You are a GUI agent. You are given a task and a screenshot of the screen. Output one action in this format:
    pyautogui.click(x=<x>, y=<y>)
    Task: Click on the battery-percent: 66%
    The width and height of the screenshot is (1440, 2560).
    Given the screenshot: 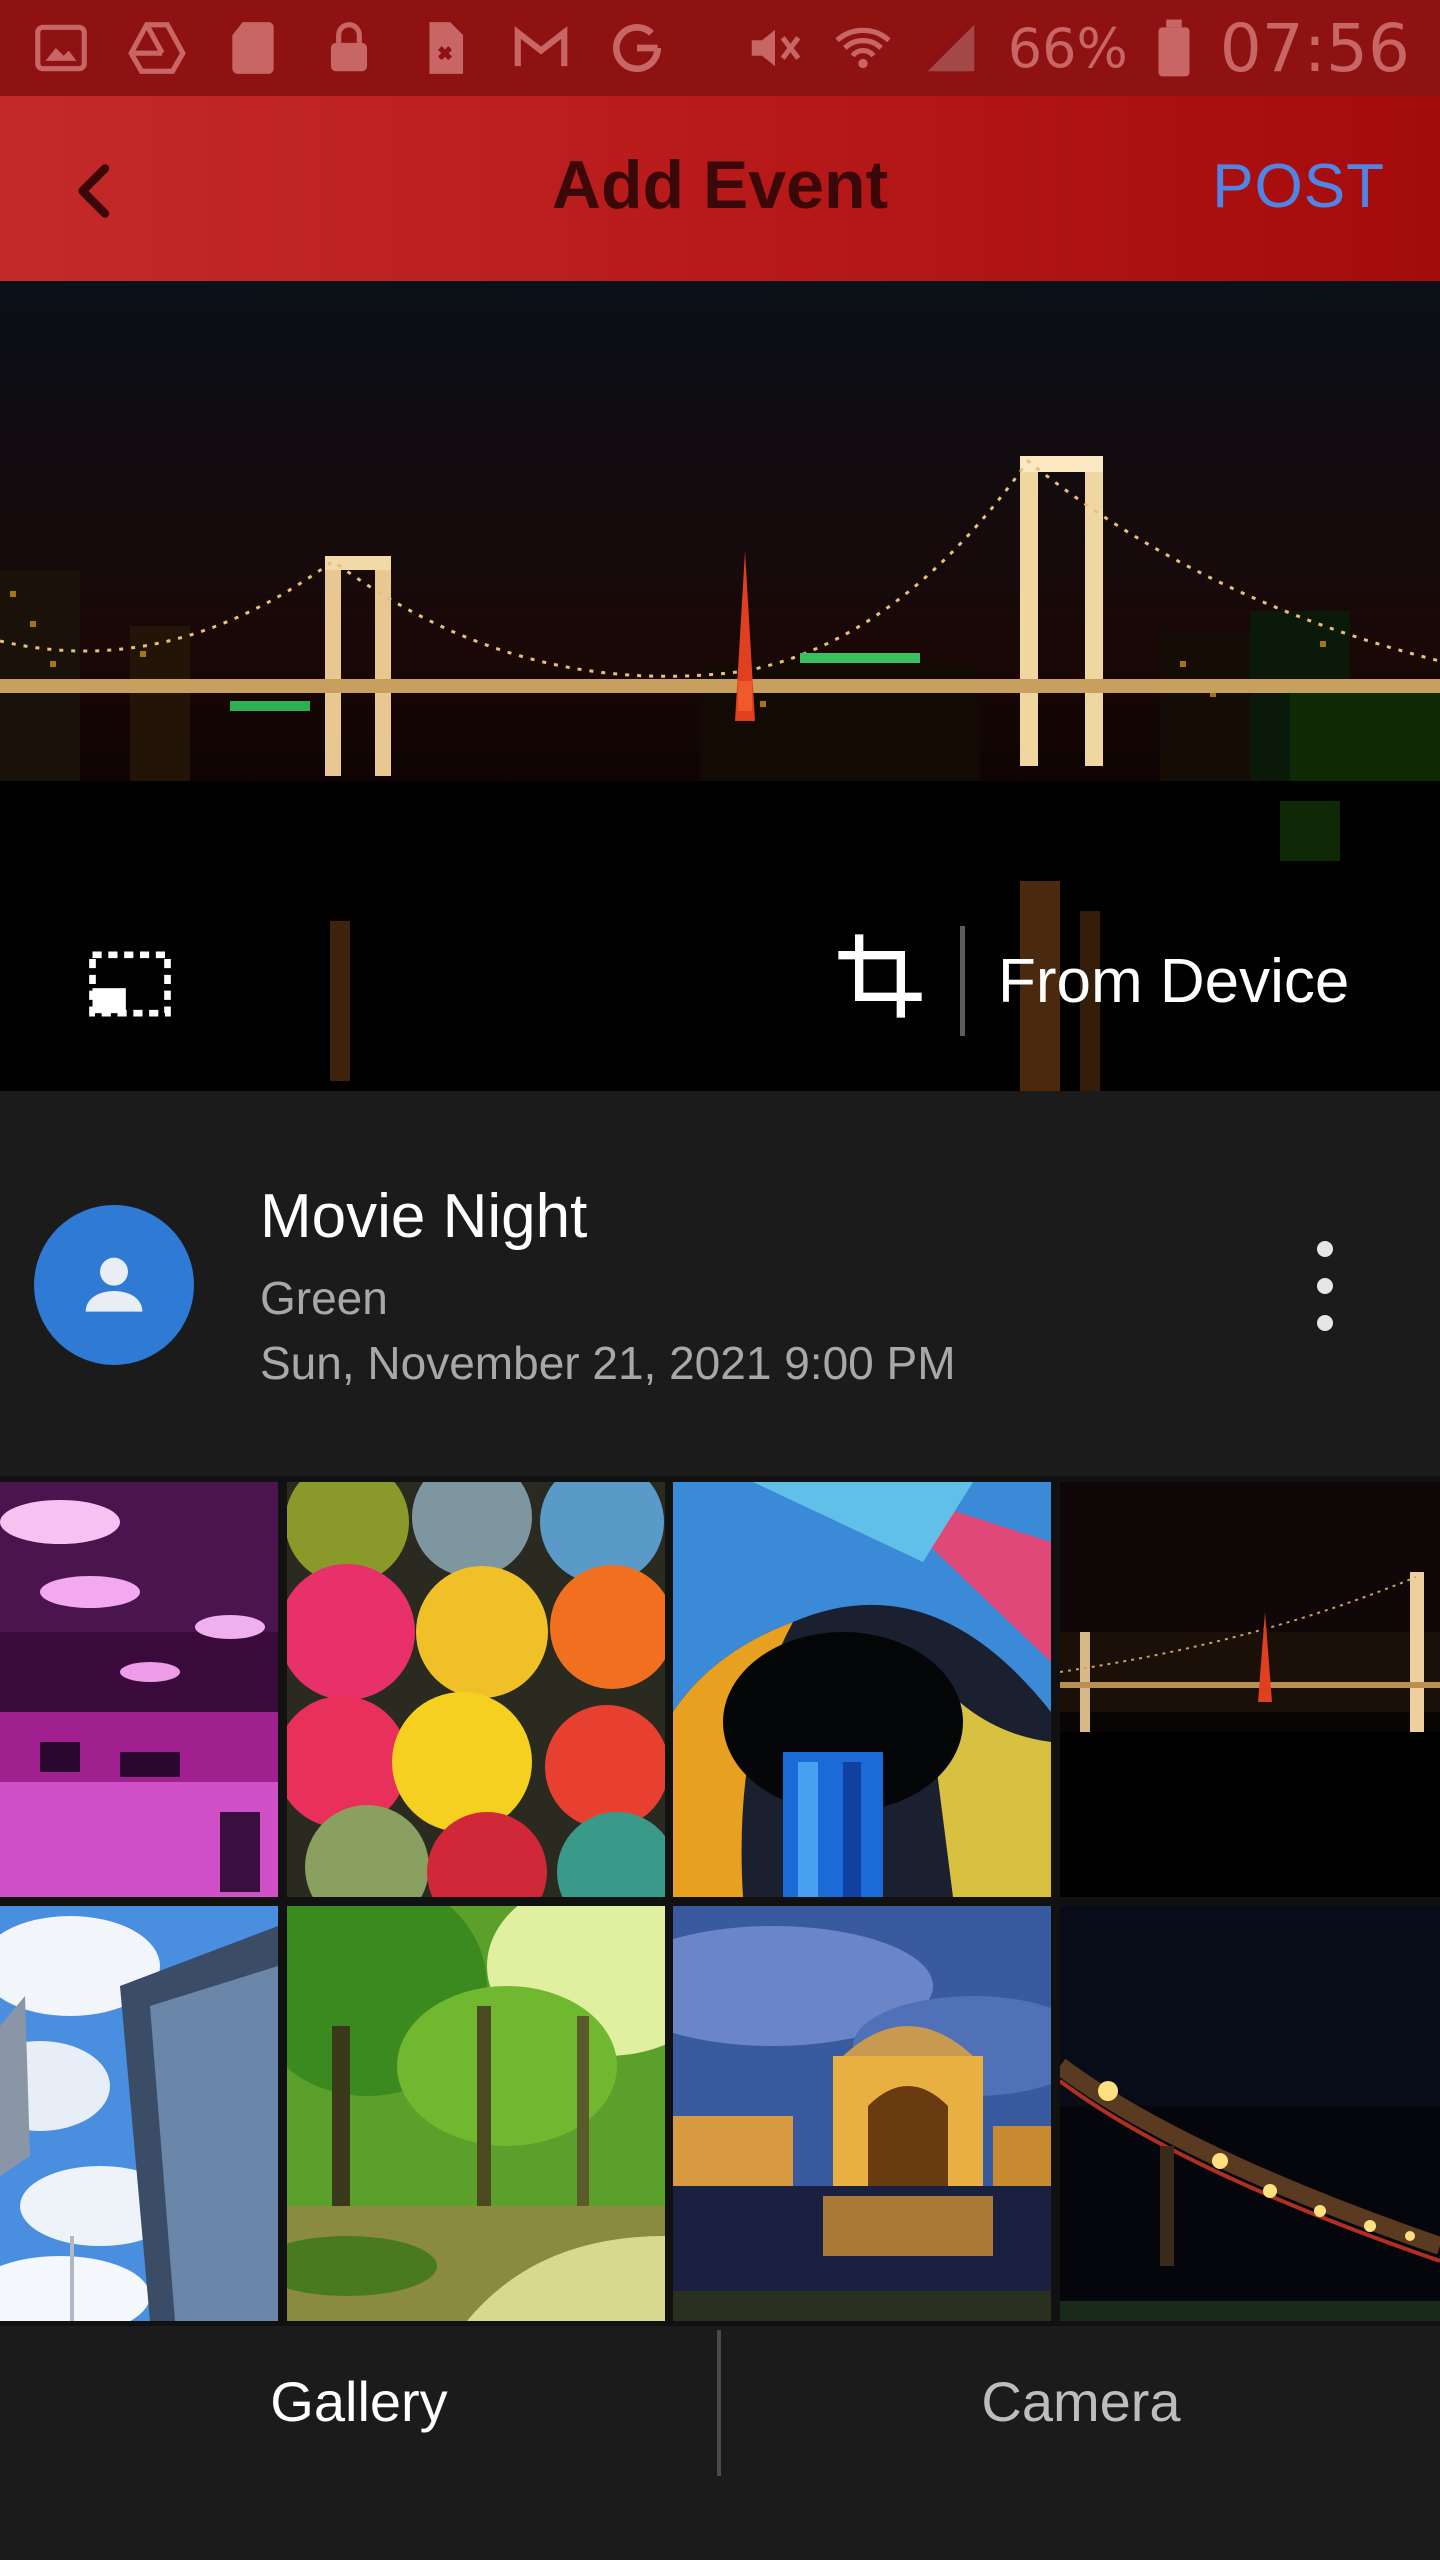 What is the action you would take?
    pyautogui.click(x=1067, y=48)
    